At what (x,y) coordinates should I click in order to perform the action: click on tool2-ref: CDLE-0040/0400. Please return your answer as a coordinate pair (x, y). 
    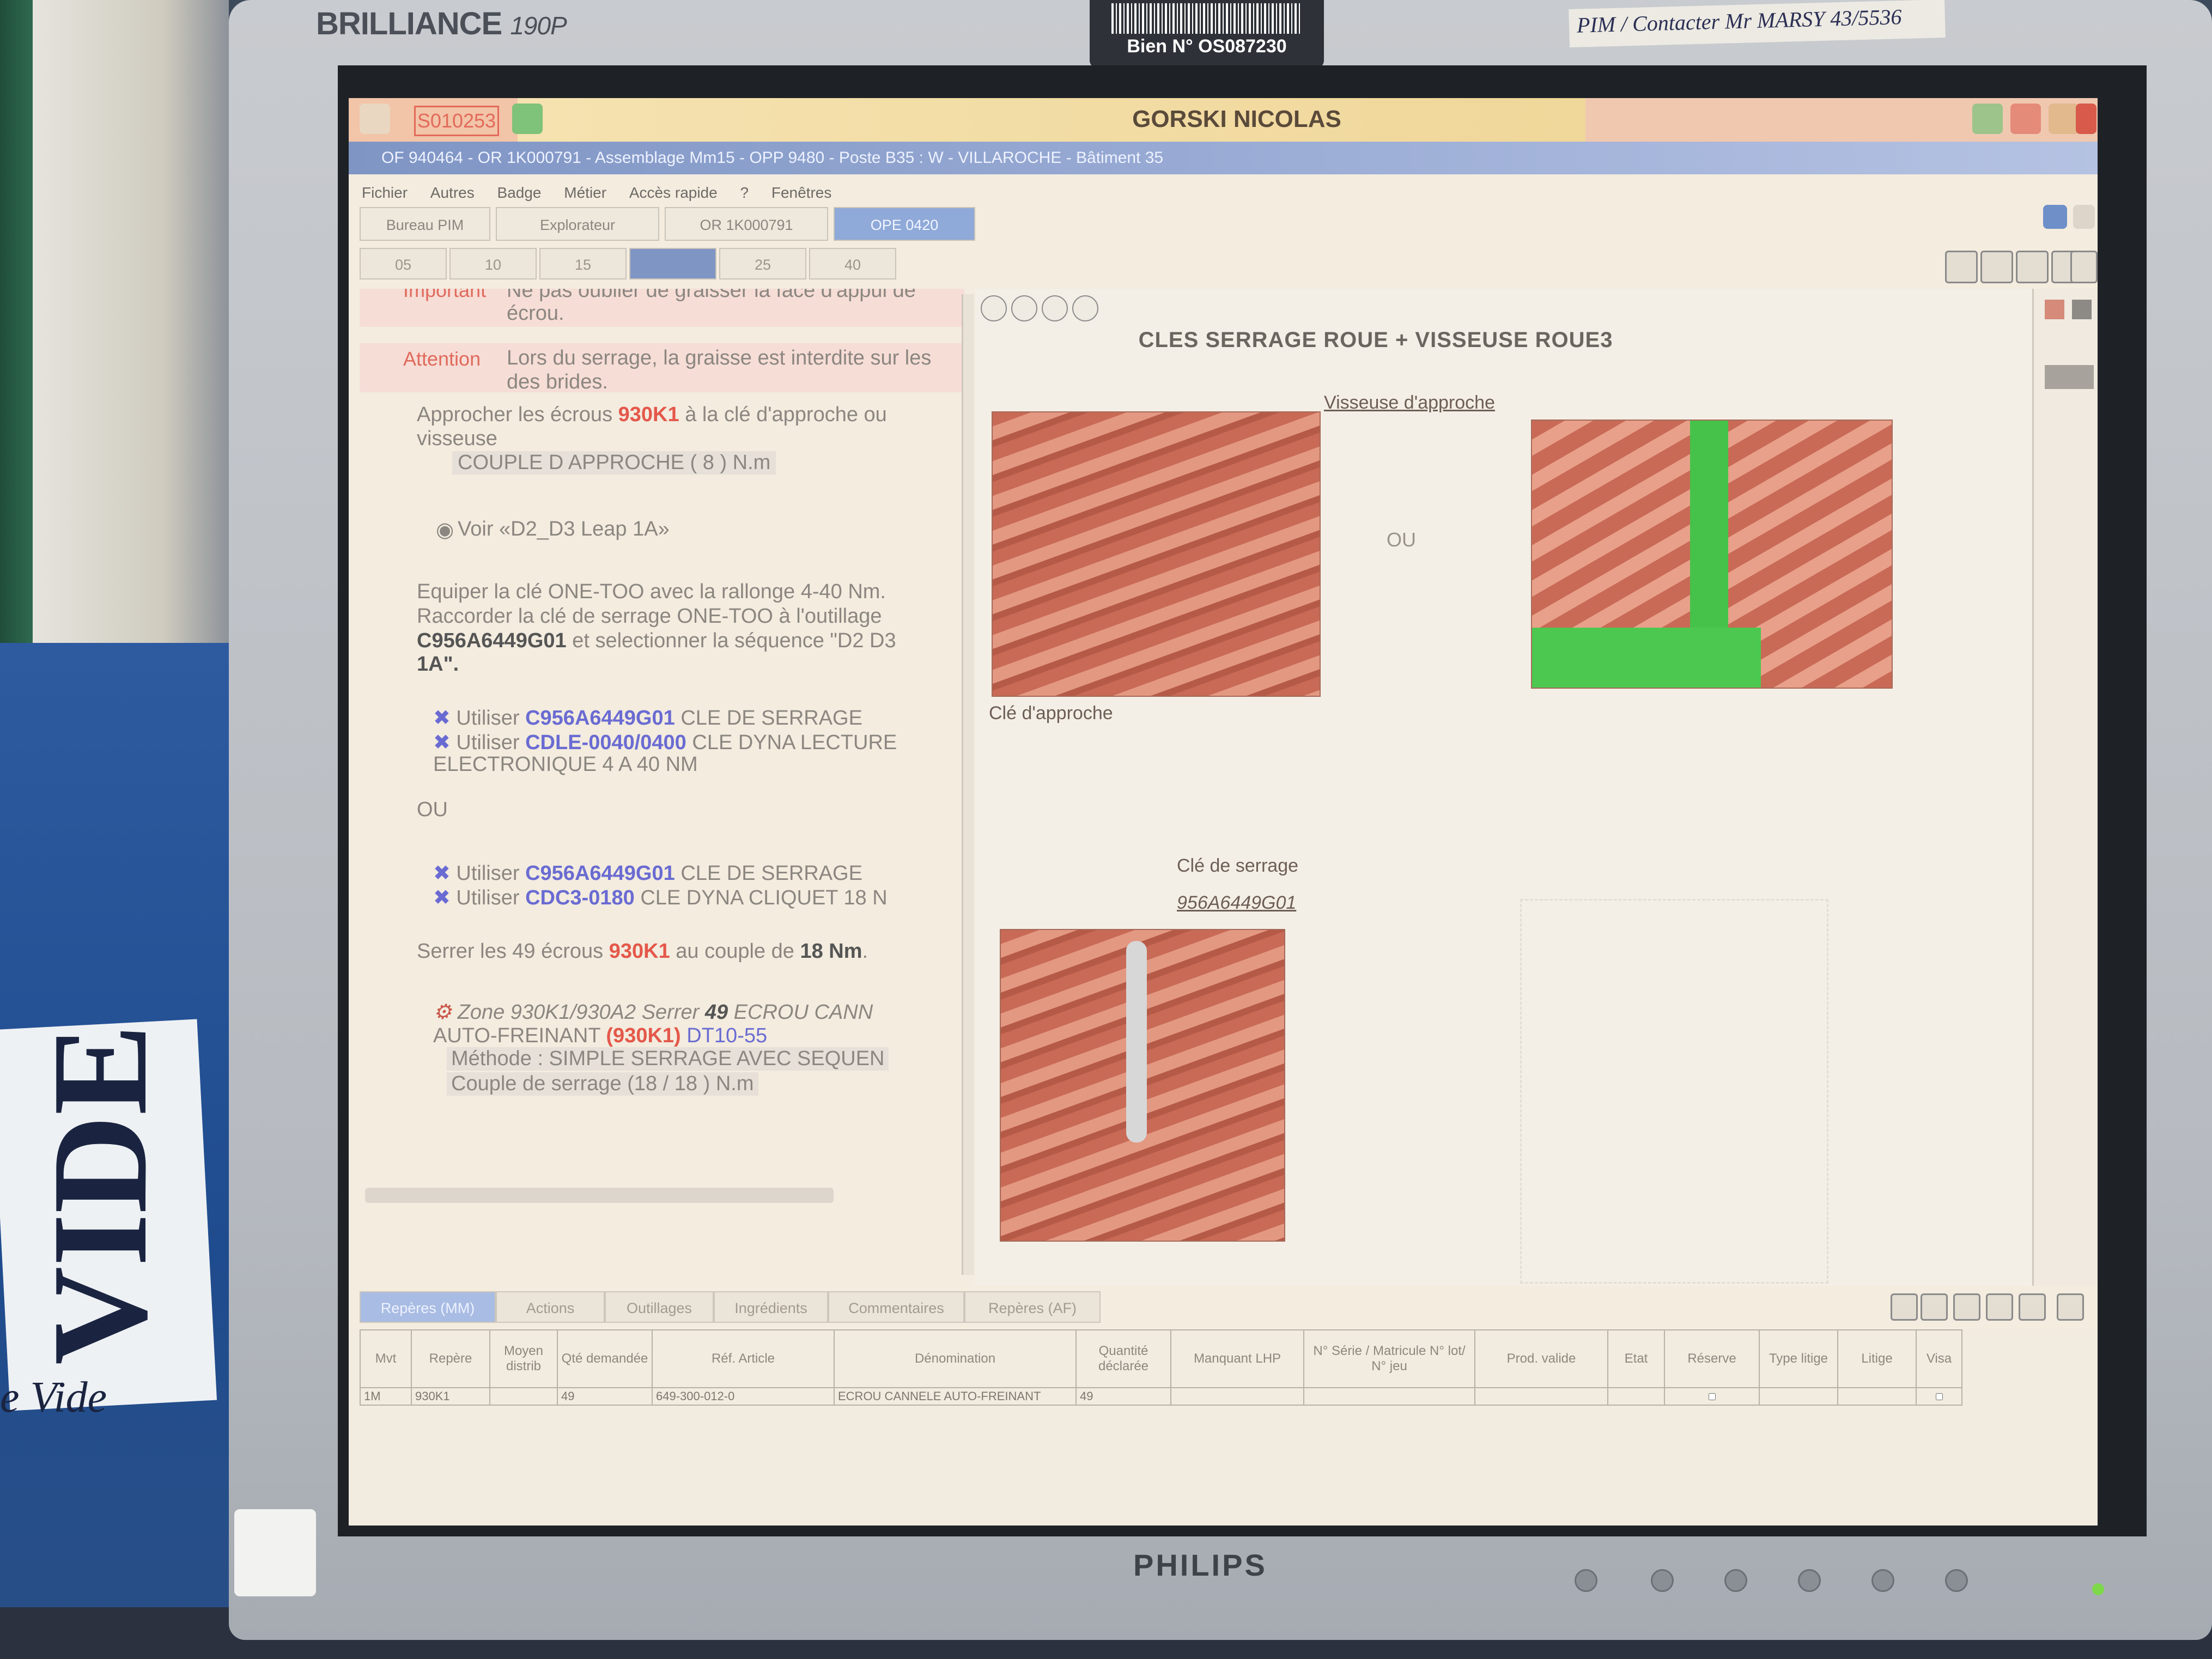
    Looking at the image, I should click on (605, 742).